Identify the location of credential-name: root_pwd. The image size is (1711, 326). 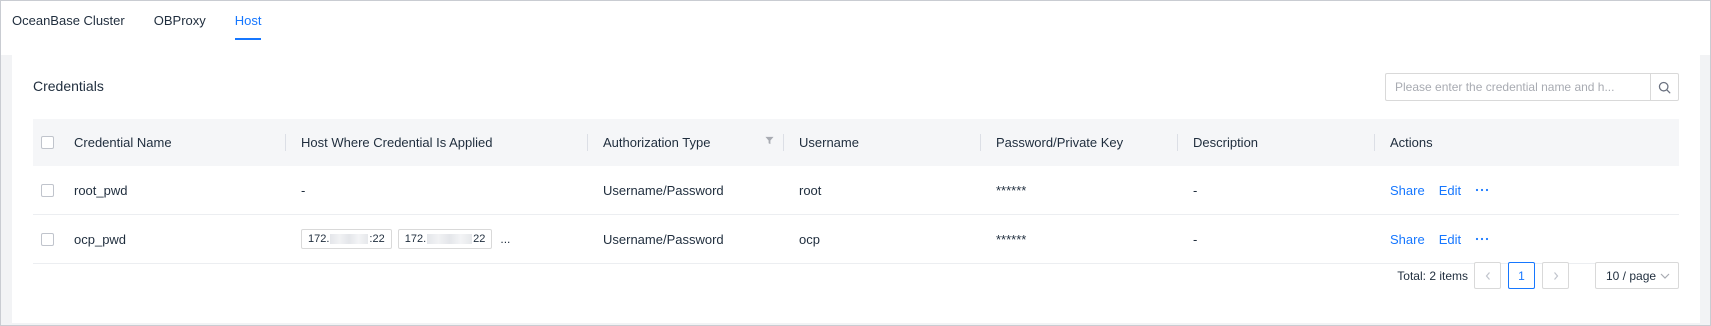
(101, 190).